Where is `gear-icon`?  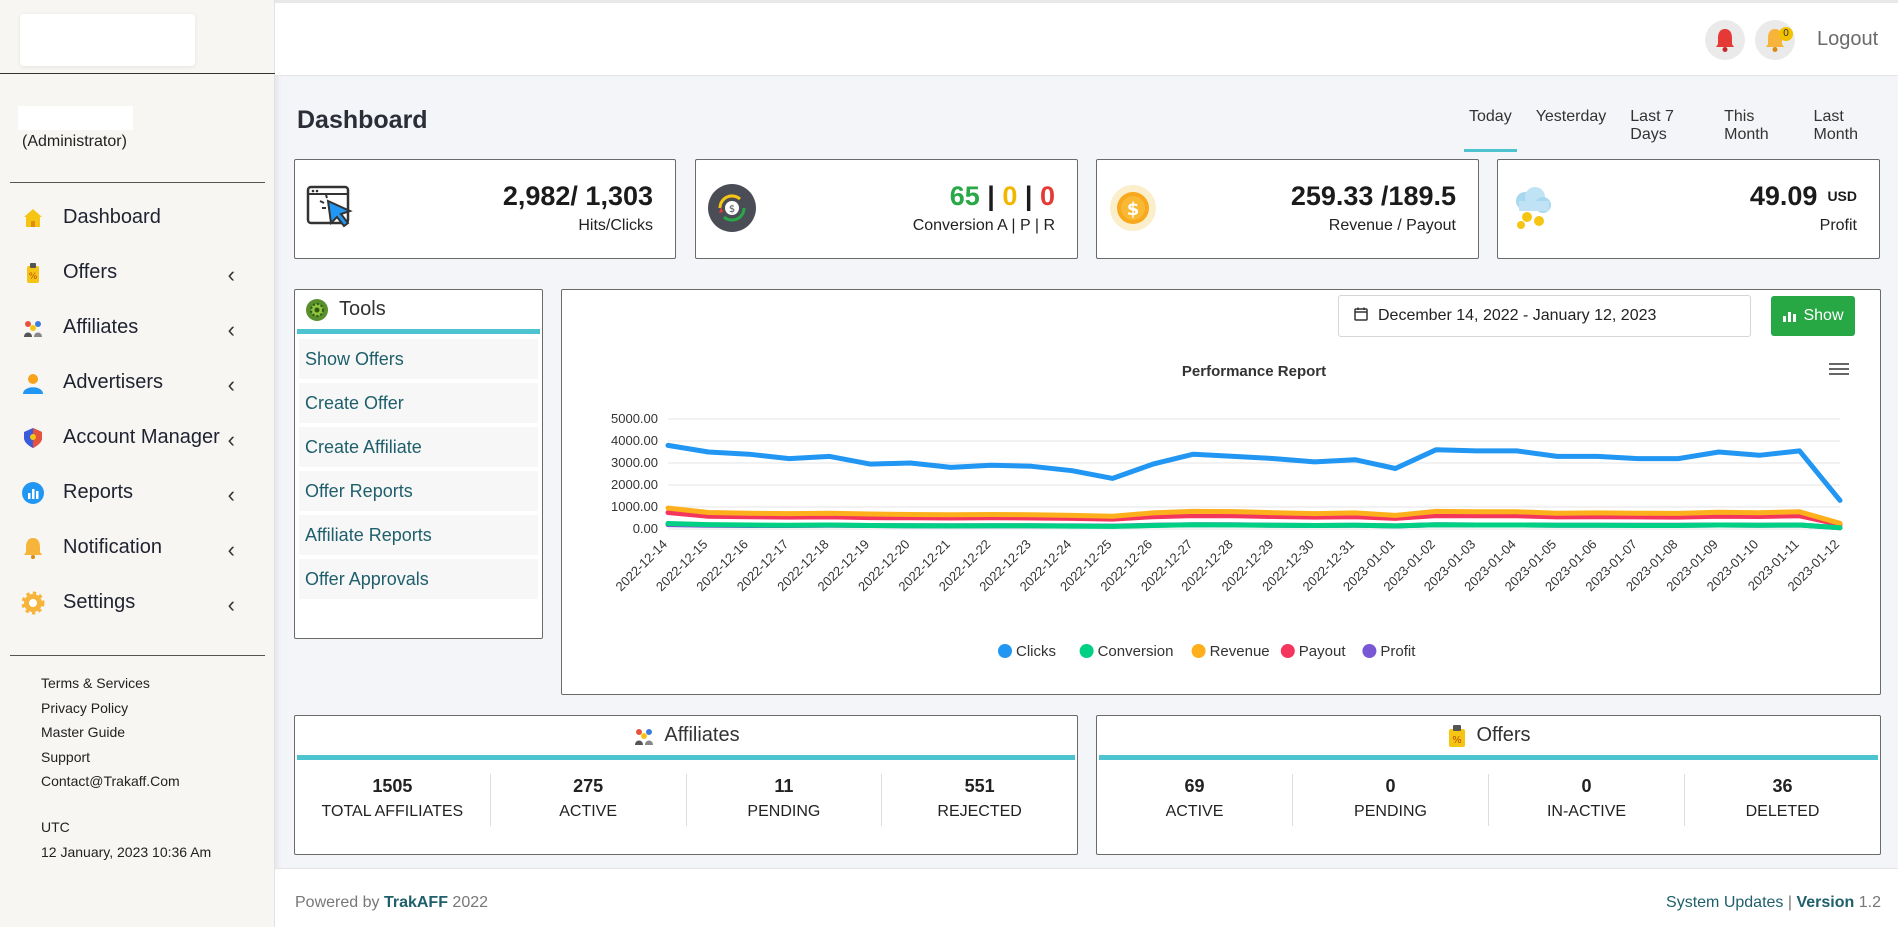
gear-icon is located at coordinates (33, 603).